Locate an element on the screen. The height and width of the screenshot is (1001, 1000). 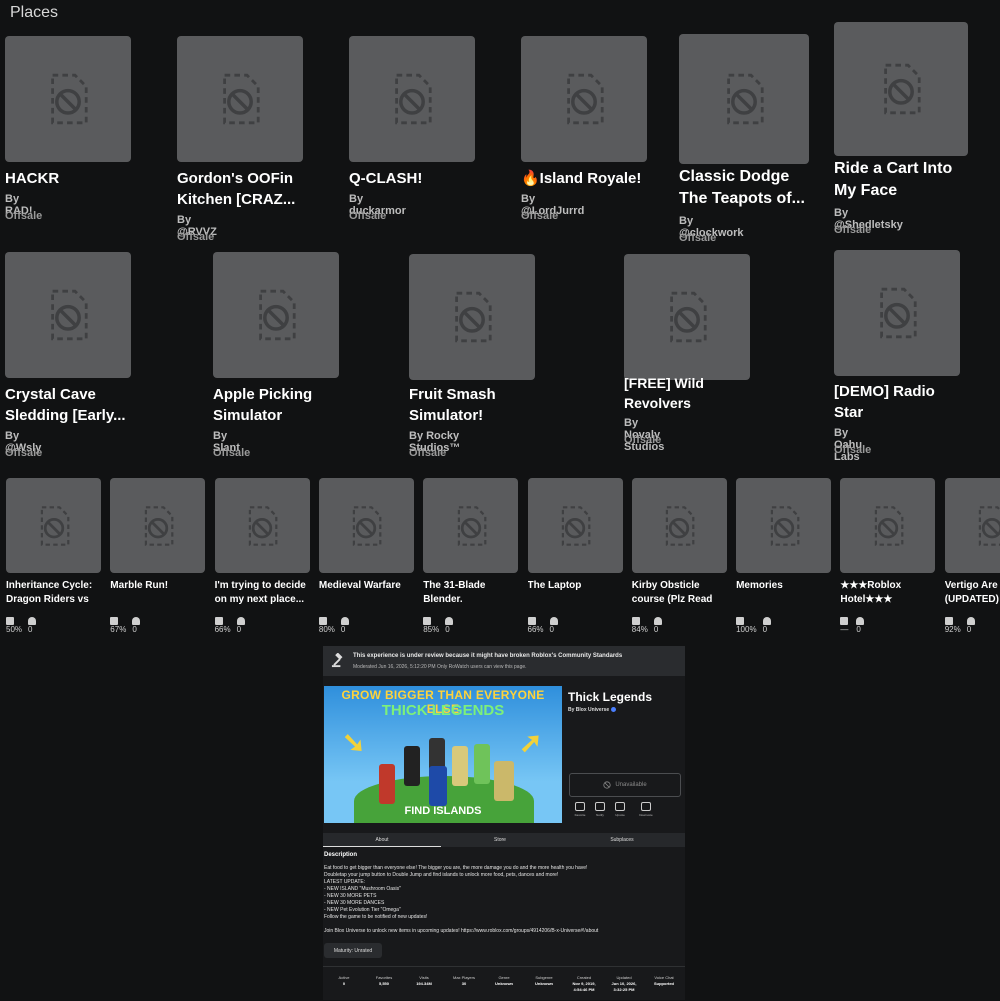
game-title: ★★★Roblox Hotel★★★ is located at coordinates (889, 593).